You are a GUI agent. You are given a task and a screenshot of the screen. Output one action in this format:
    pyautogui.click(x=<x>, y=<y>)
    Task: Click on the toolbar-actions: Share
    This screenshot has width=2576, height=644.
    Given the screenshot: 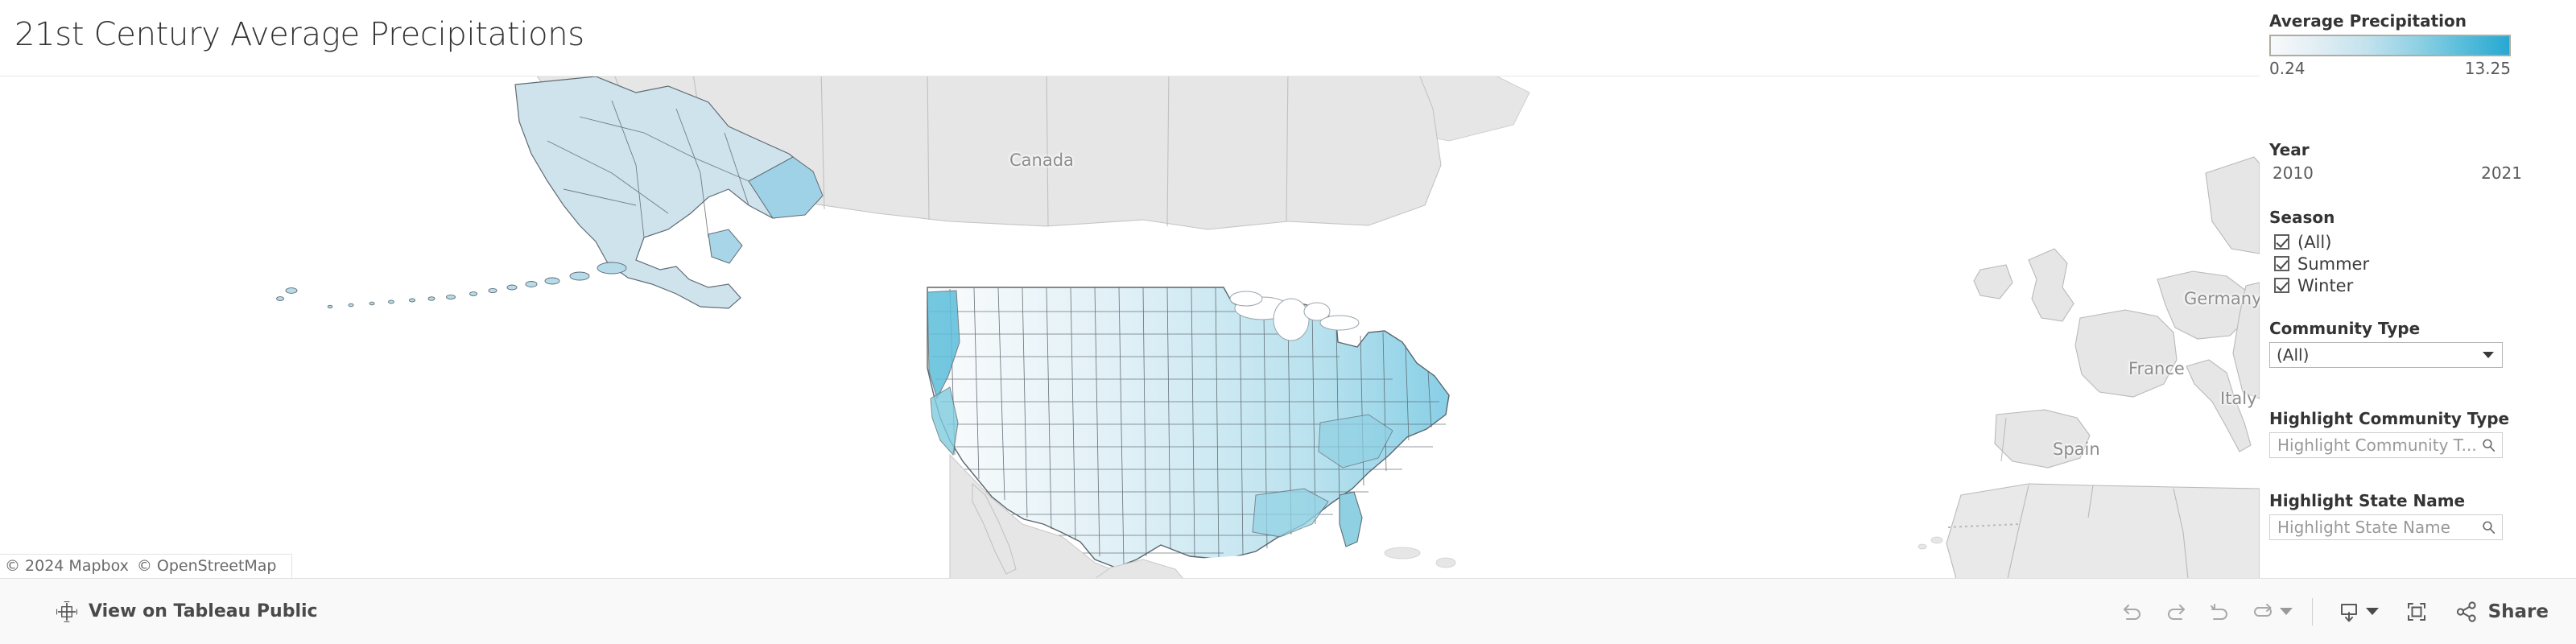 What is the action you would take?
    pyautogui.click(x=2343, y=612)
    